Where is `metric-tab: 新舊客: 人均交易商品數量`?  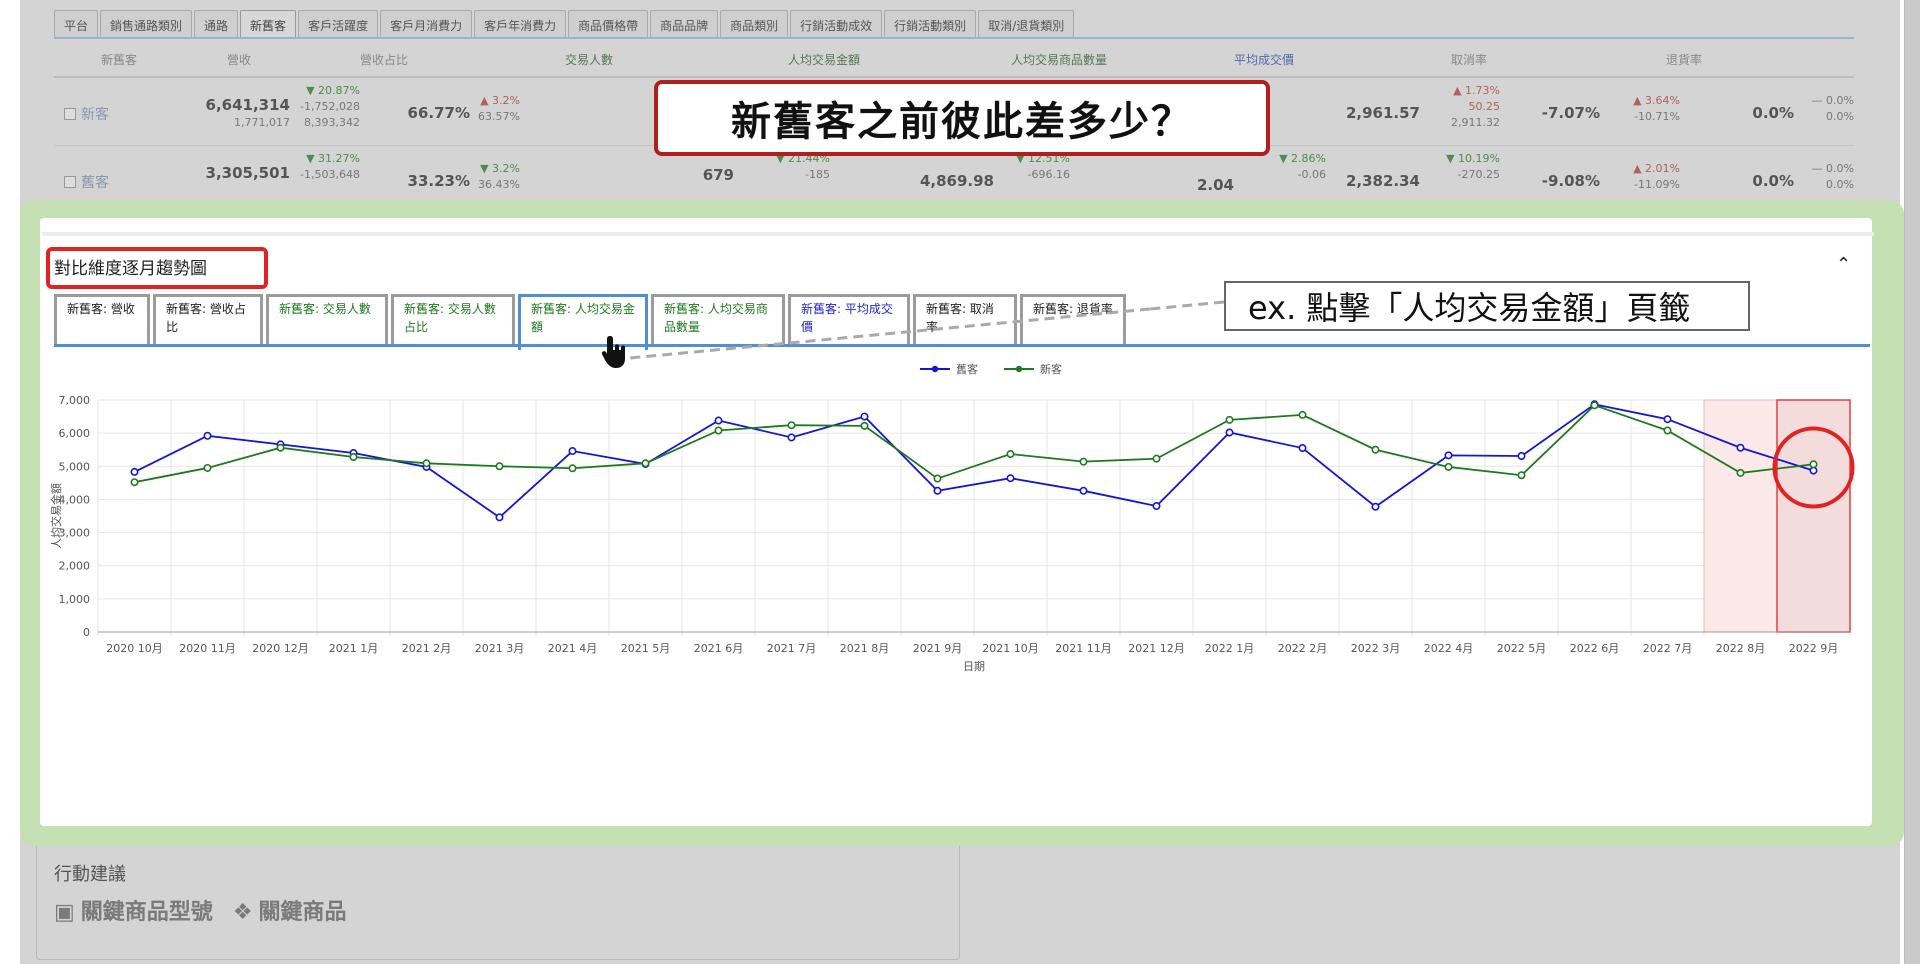 metric-tab: 新舊客: 人均交易商品數量 is located at coordinates (718, 319).